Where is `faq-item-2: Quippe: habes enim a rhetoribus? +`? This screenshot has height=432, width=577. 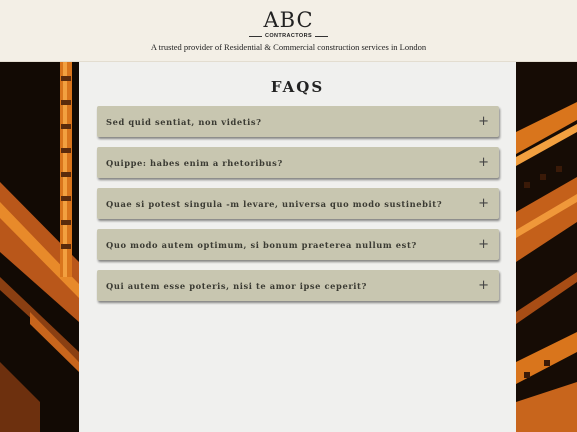 faq-item-2: Quippe: habes enim a rhetoribus? + is located at coordinates (298, 162).